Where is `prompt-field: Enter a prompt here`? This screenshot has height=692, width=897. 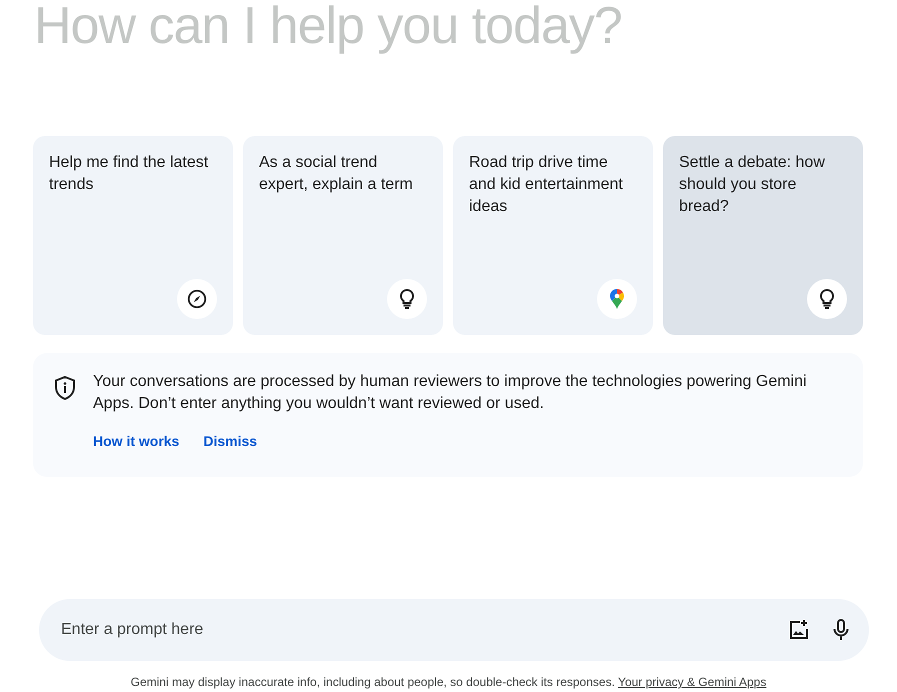
prompt-field: Enter a prompt here is located at coordinates (454, 630).